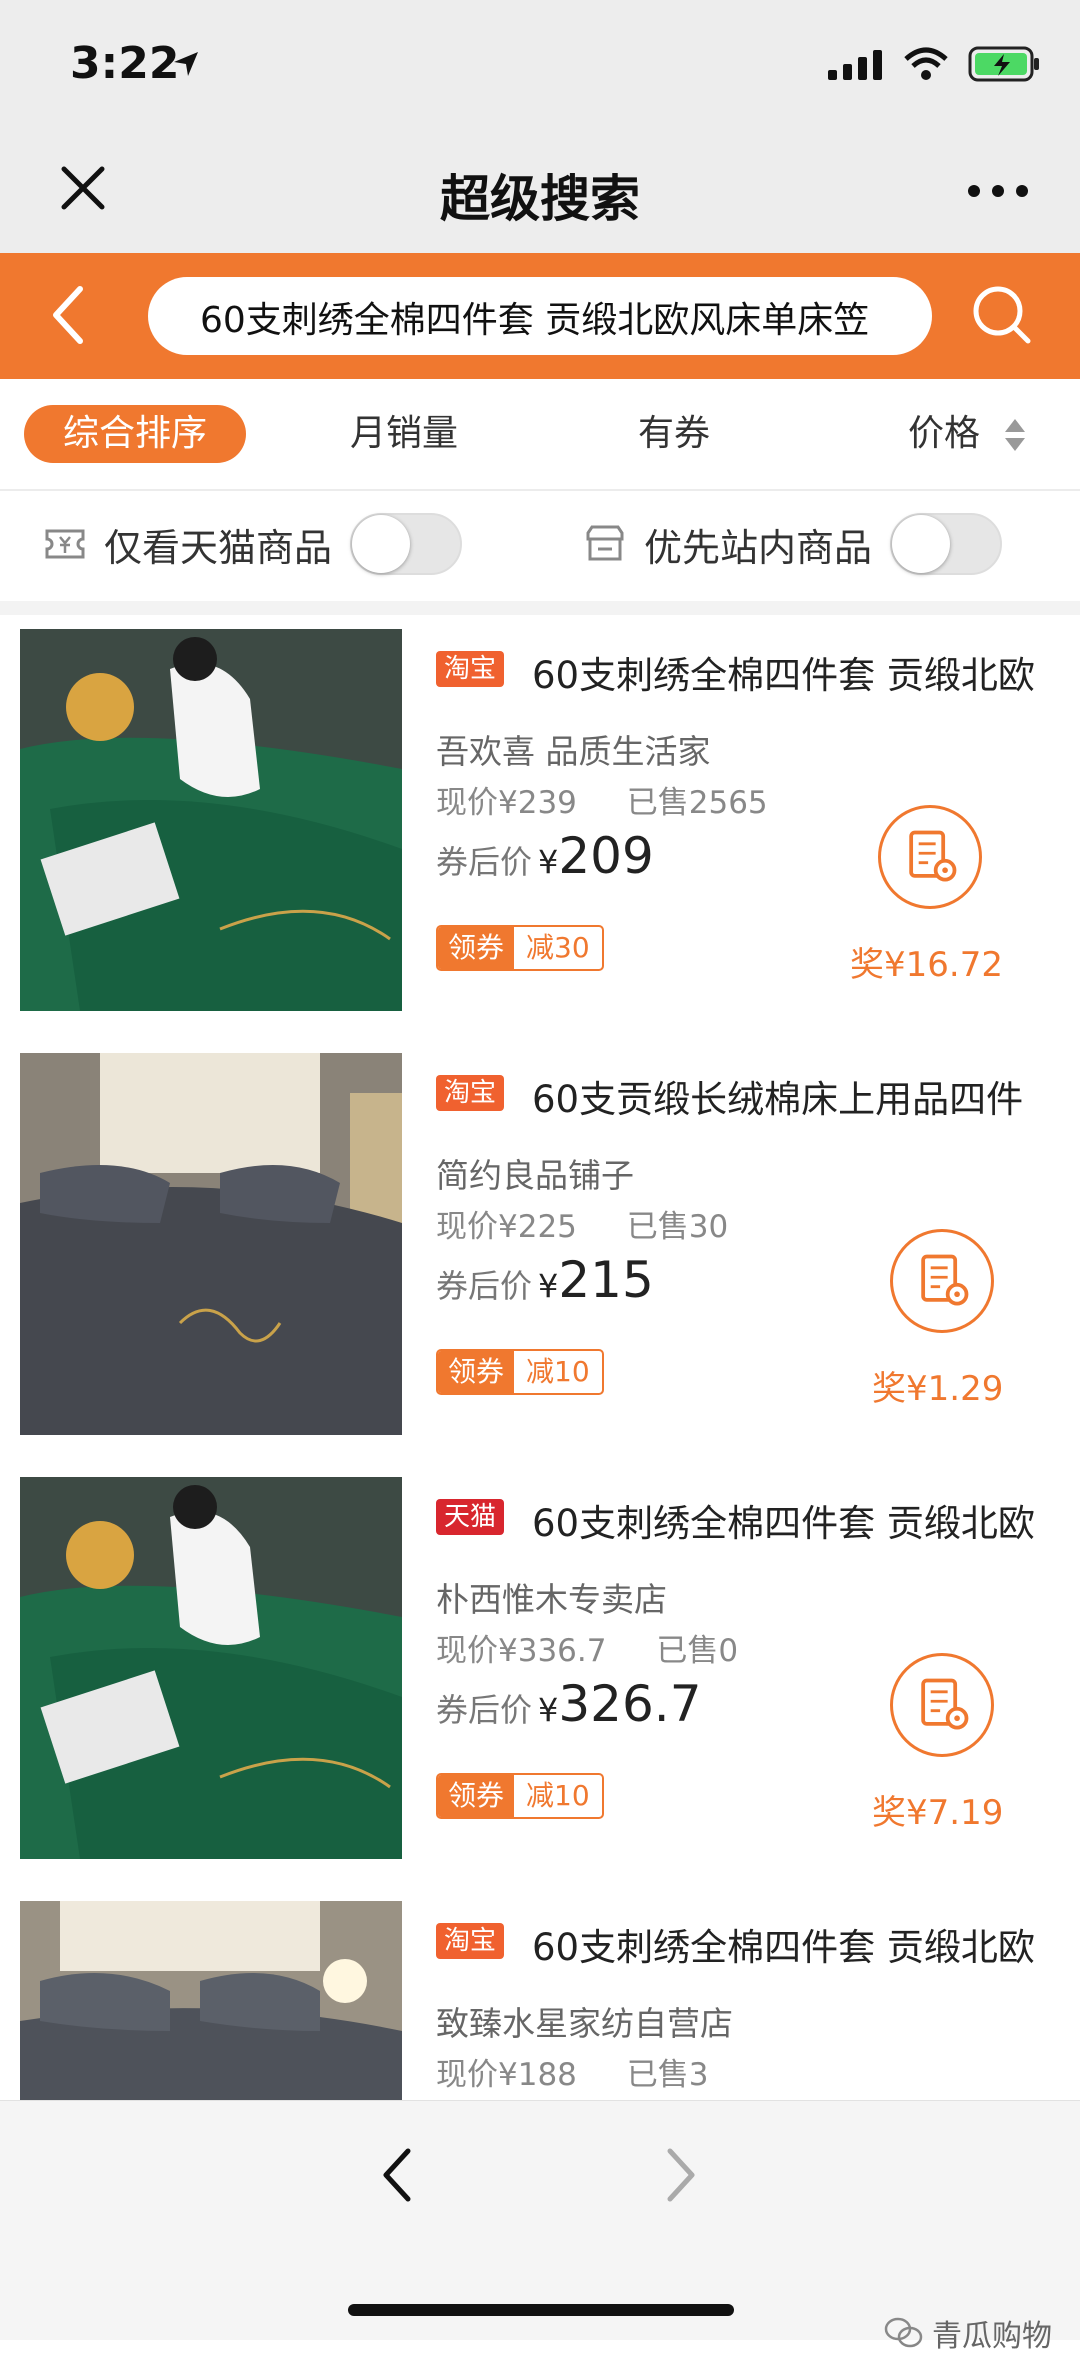 The image size is (1080, 2355). What do you see at coordinates (938, 1813) in the screenshot?
I see `rebate-amount: 奖¥7.19` at bounding box center [938, 1813].